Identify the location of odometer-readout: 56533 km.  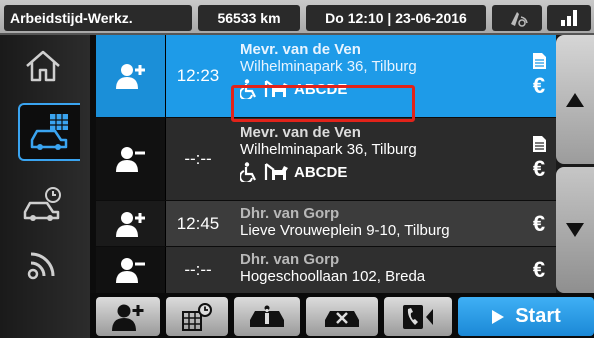
(249, 18).